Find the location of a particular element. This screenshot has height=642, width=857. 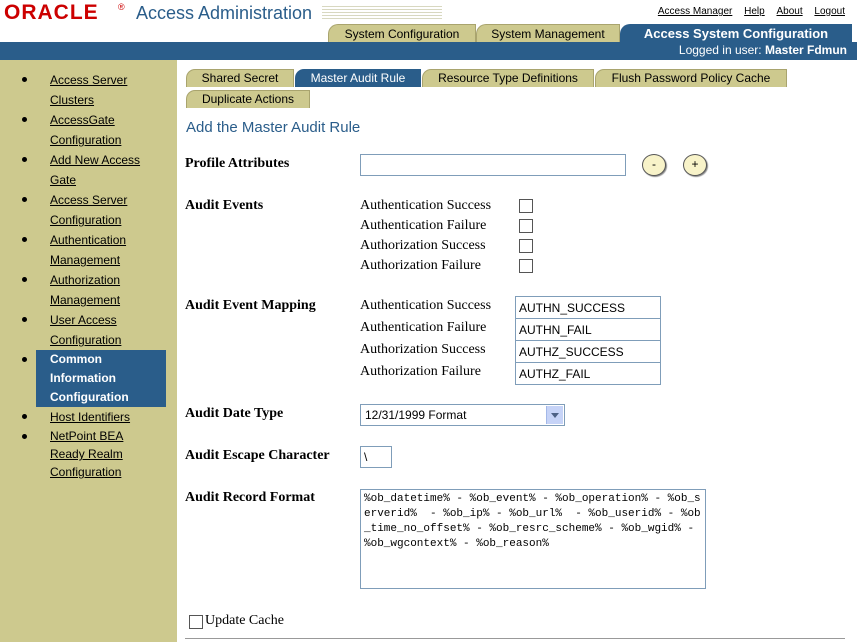

audit-event-authn-success-label: Authentication Success is located at coordinates (426, 205).